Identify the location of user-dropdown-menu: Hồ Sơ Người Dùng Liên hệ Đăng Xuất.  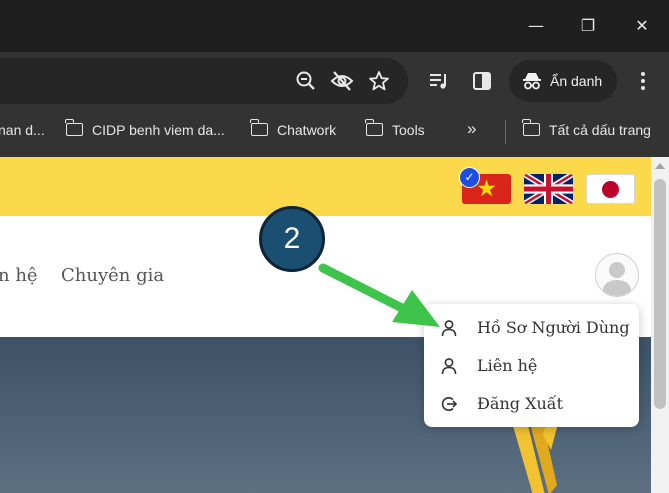
(531, 365).